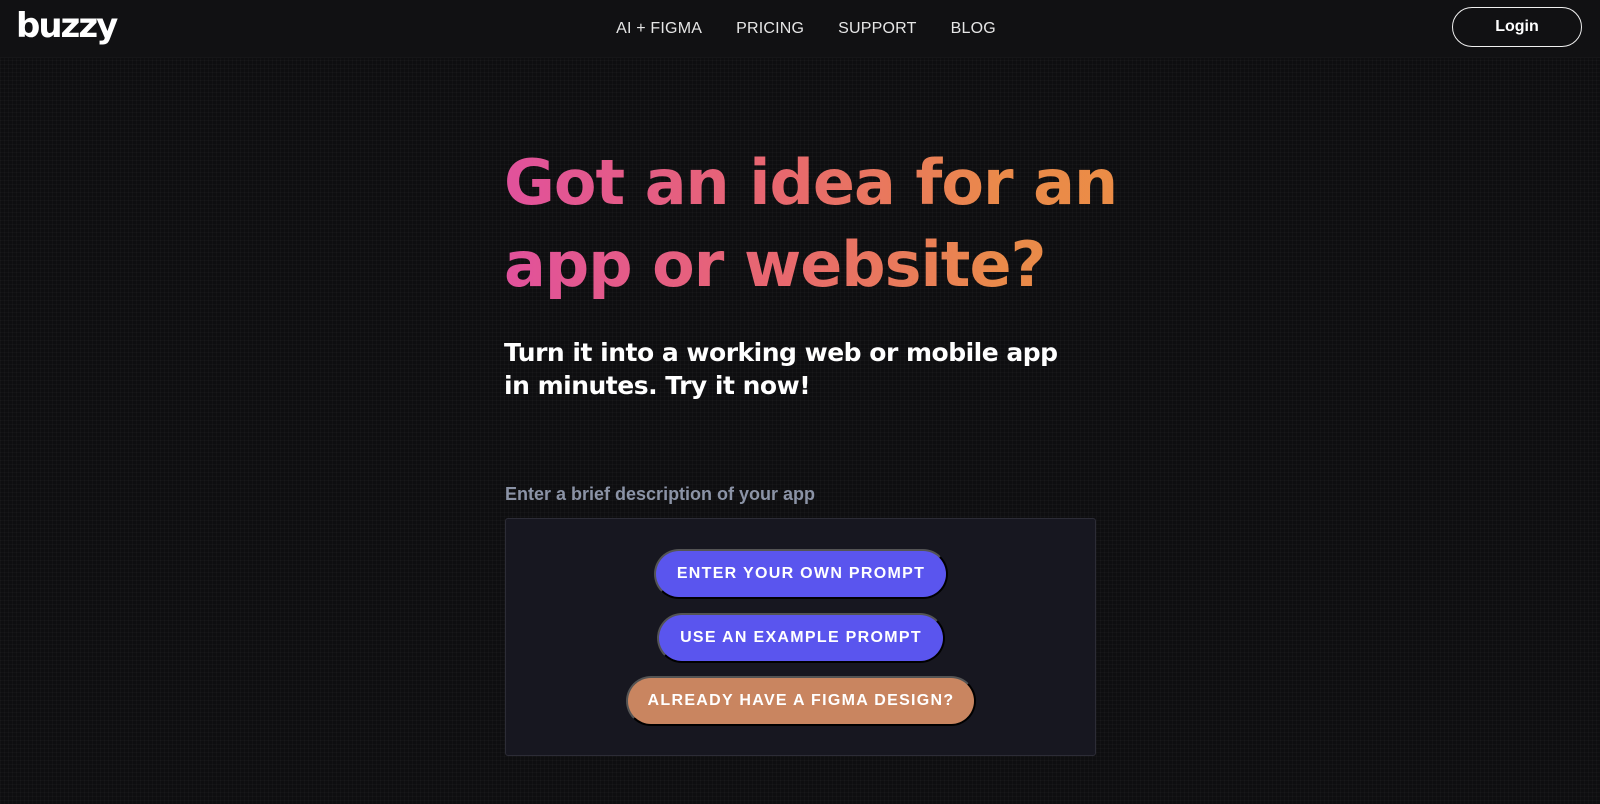 This screenshot has height=804, width=1600. I want to click on figma-design-button: ALREADY HAVE A FIGMA DESIGN?, so click(801, 701).